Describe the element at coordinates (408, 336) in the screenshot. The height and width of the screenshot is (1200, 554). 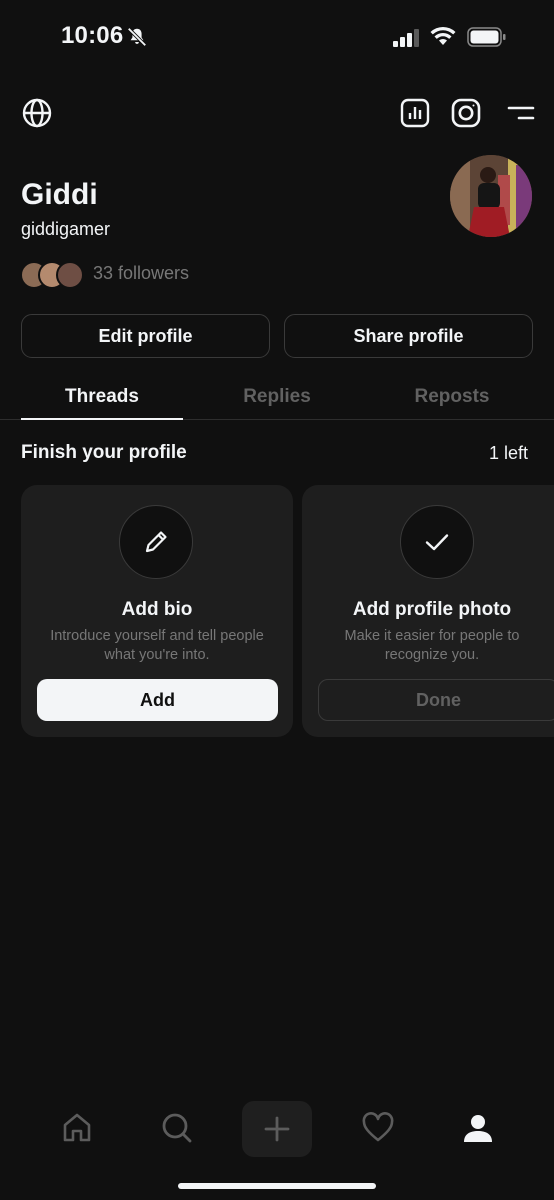
I see `share-profile-button: Share profile` at that location.